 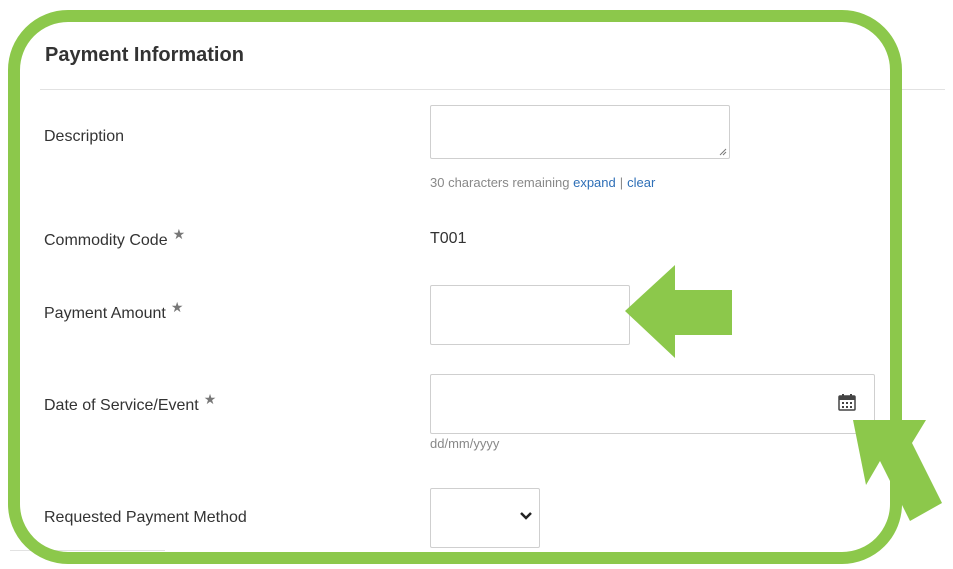 I want to click on commodity-code-label: Commodity Code ★, so click(x=114, y=238).